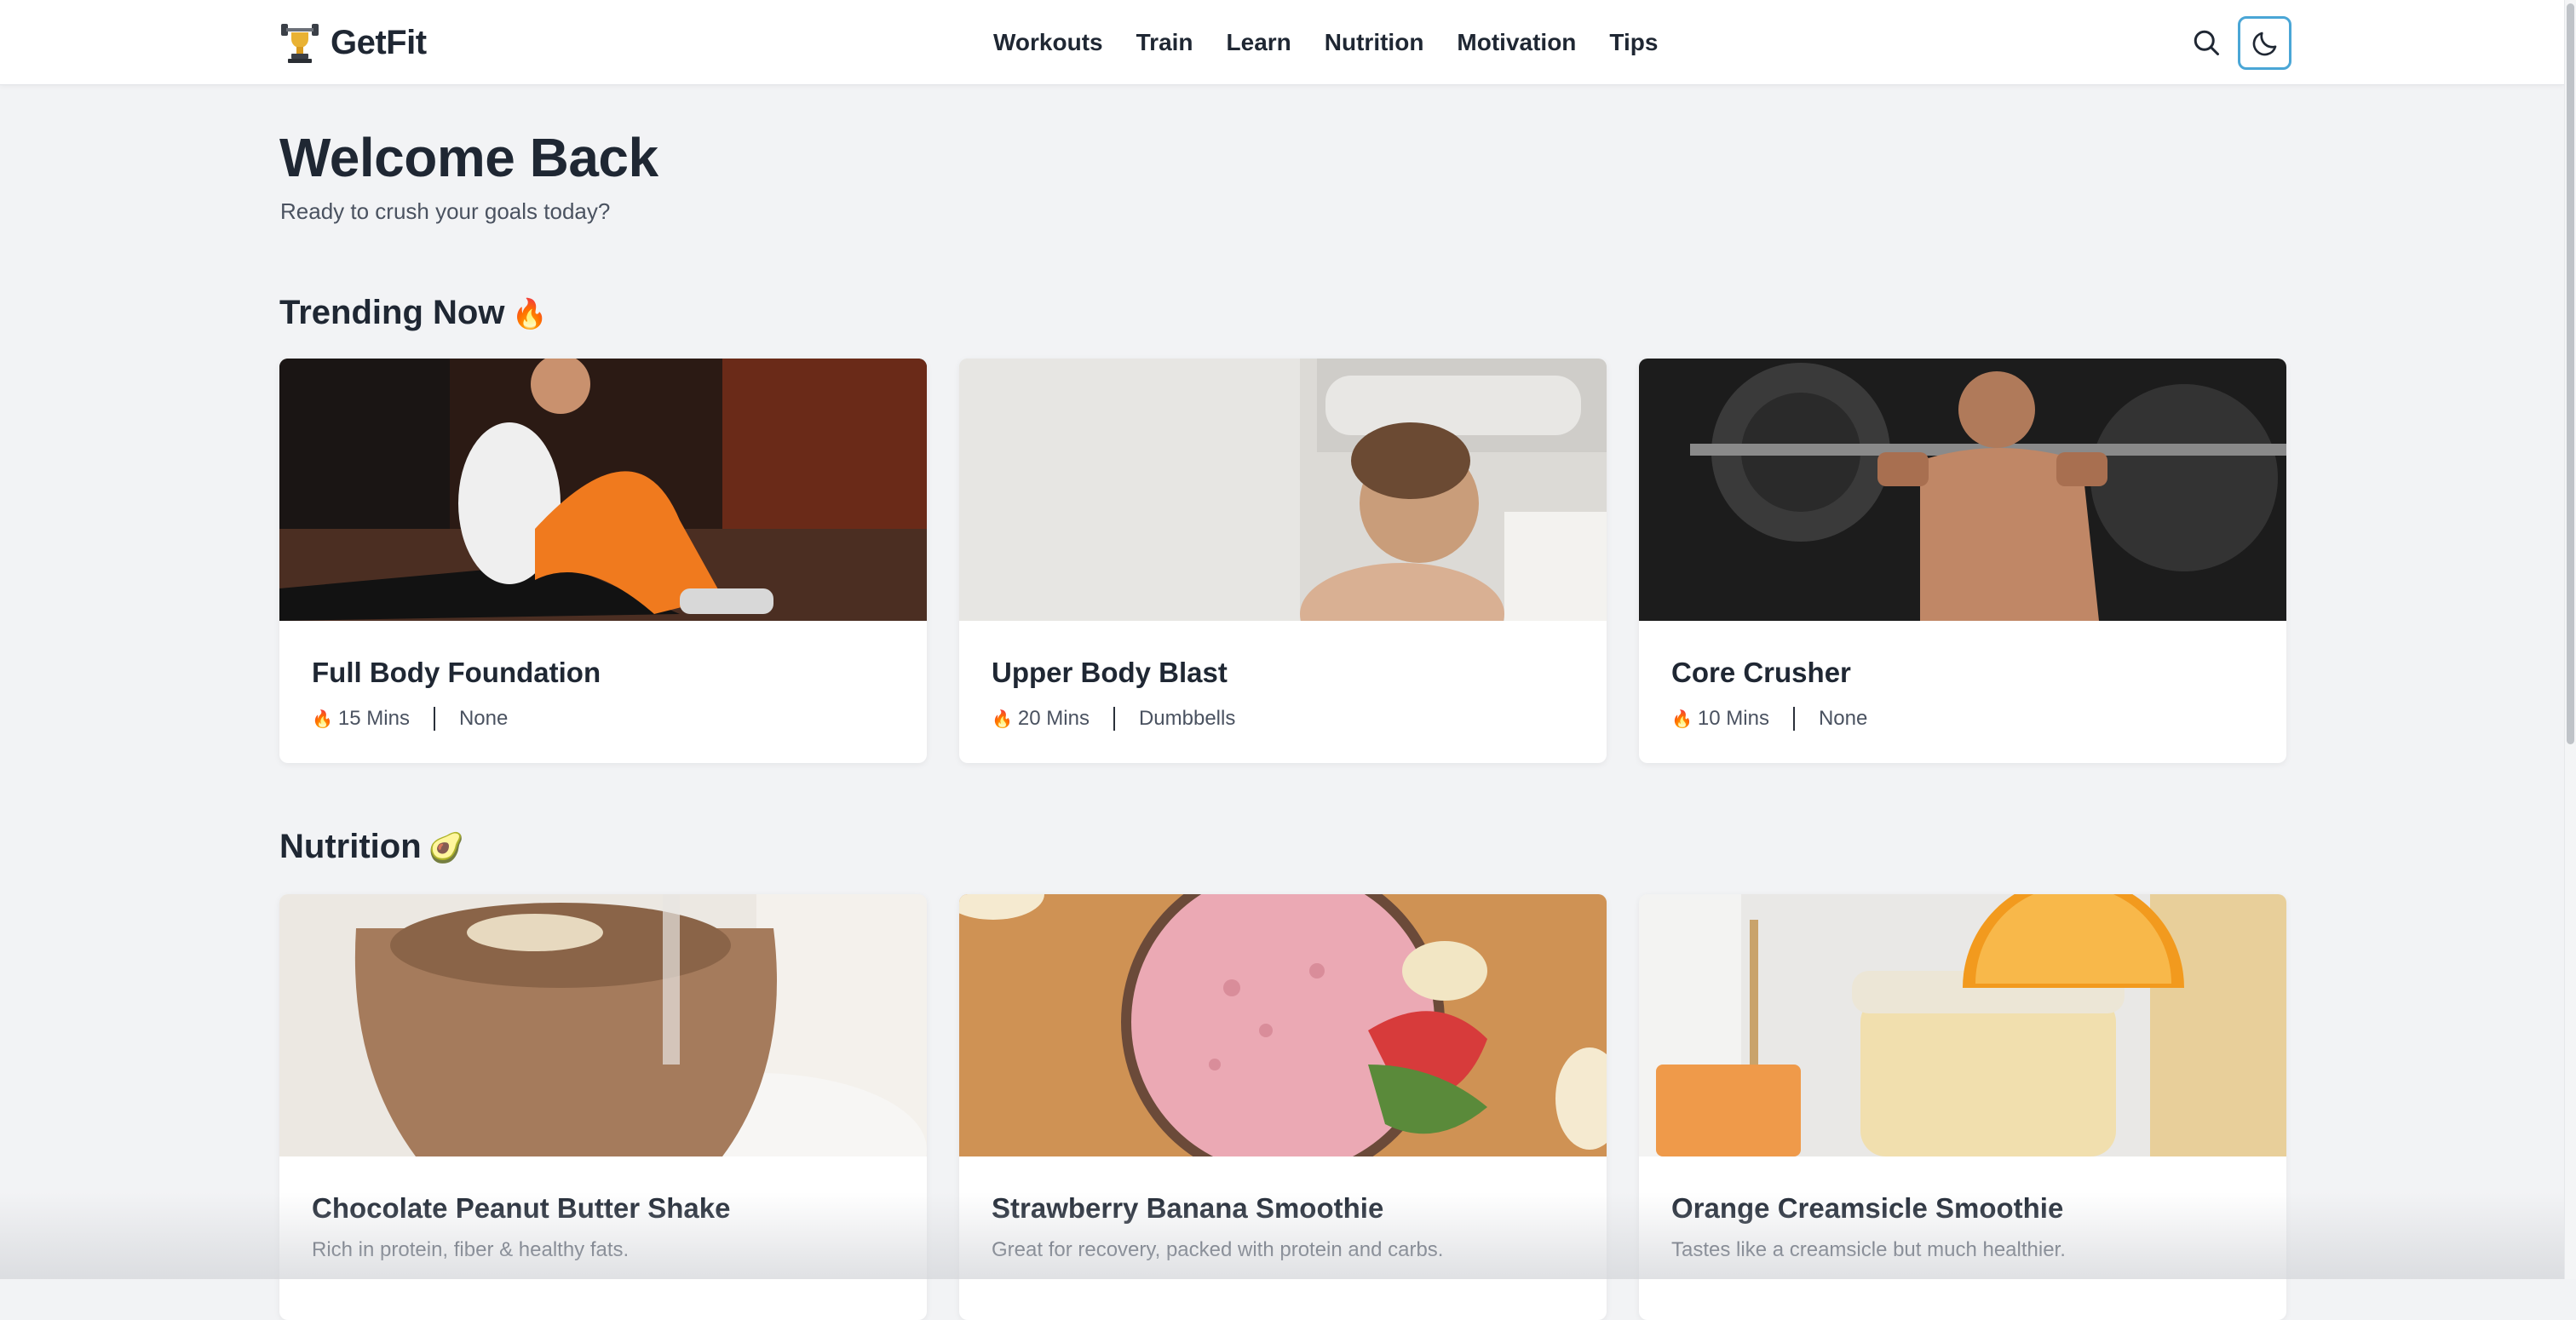 The width and height of the screenshot is (2576, 1320). I want to click on trophy-dumbbell-icon, so click(300, 43).